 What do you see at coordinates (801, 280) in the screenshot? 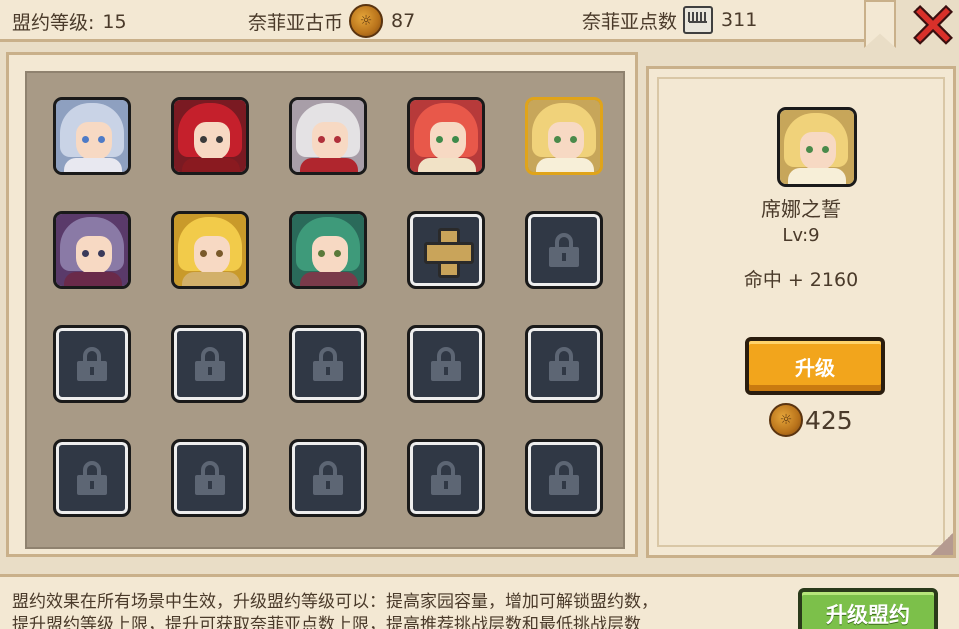
I see `hero-stat: 命中 + 2160` at bounding box center [801, 280].